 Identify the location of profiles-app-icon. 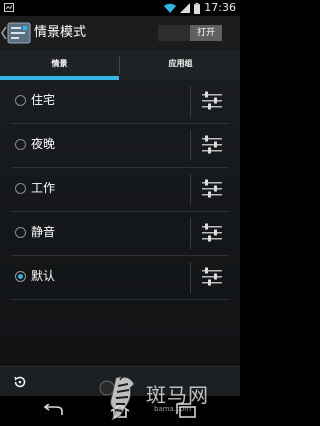
(19, 33).